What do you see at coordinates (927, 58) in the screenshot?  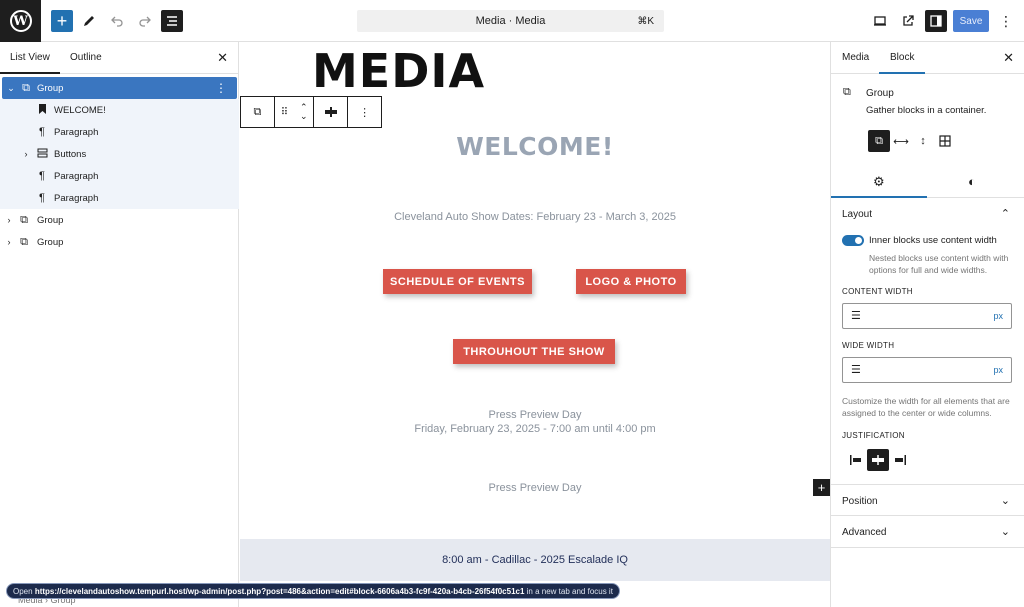 I see `sidebar-tabs: Media Block ✕` at bounding box center [927, 58].